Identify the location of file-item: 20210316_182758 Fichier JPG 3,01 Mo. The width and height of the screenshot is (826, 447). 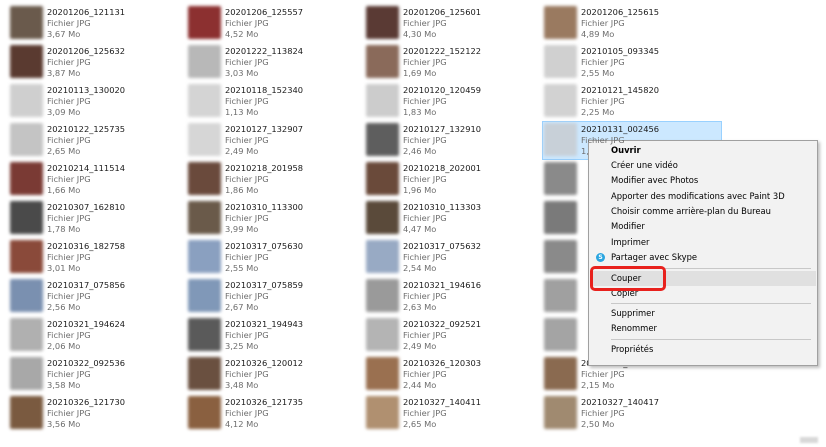
(97, 257).